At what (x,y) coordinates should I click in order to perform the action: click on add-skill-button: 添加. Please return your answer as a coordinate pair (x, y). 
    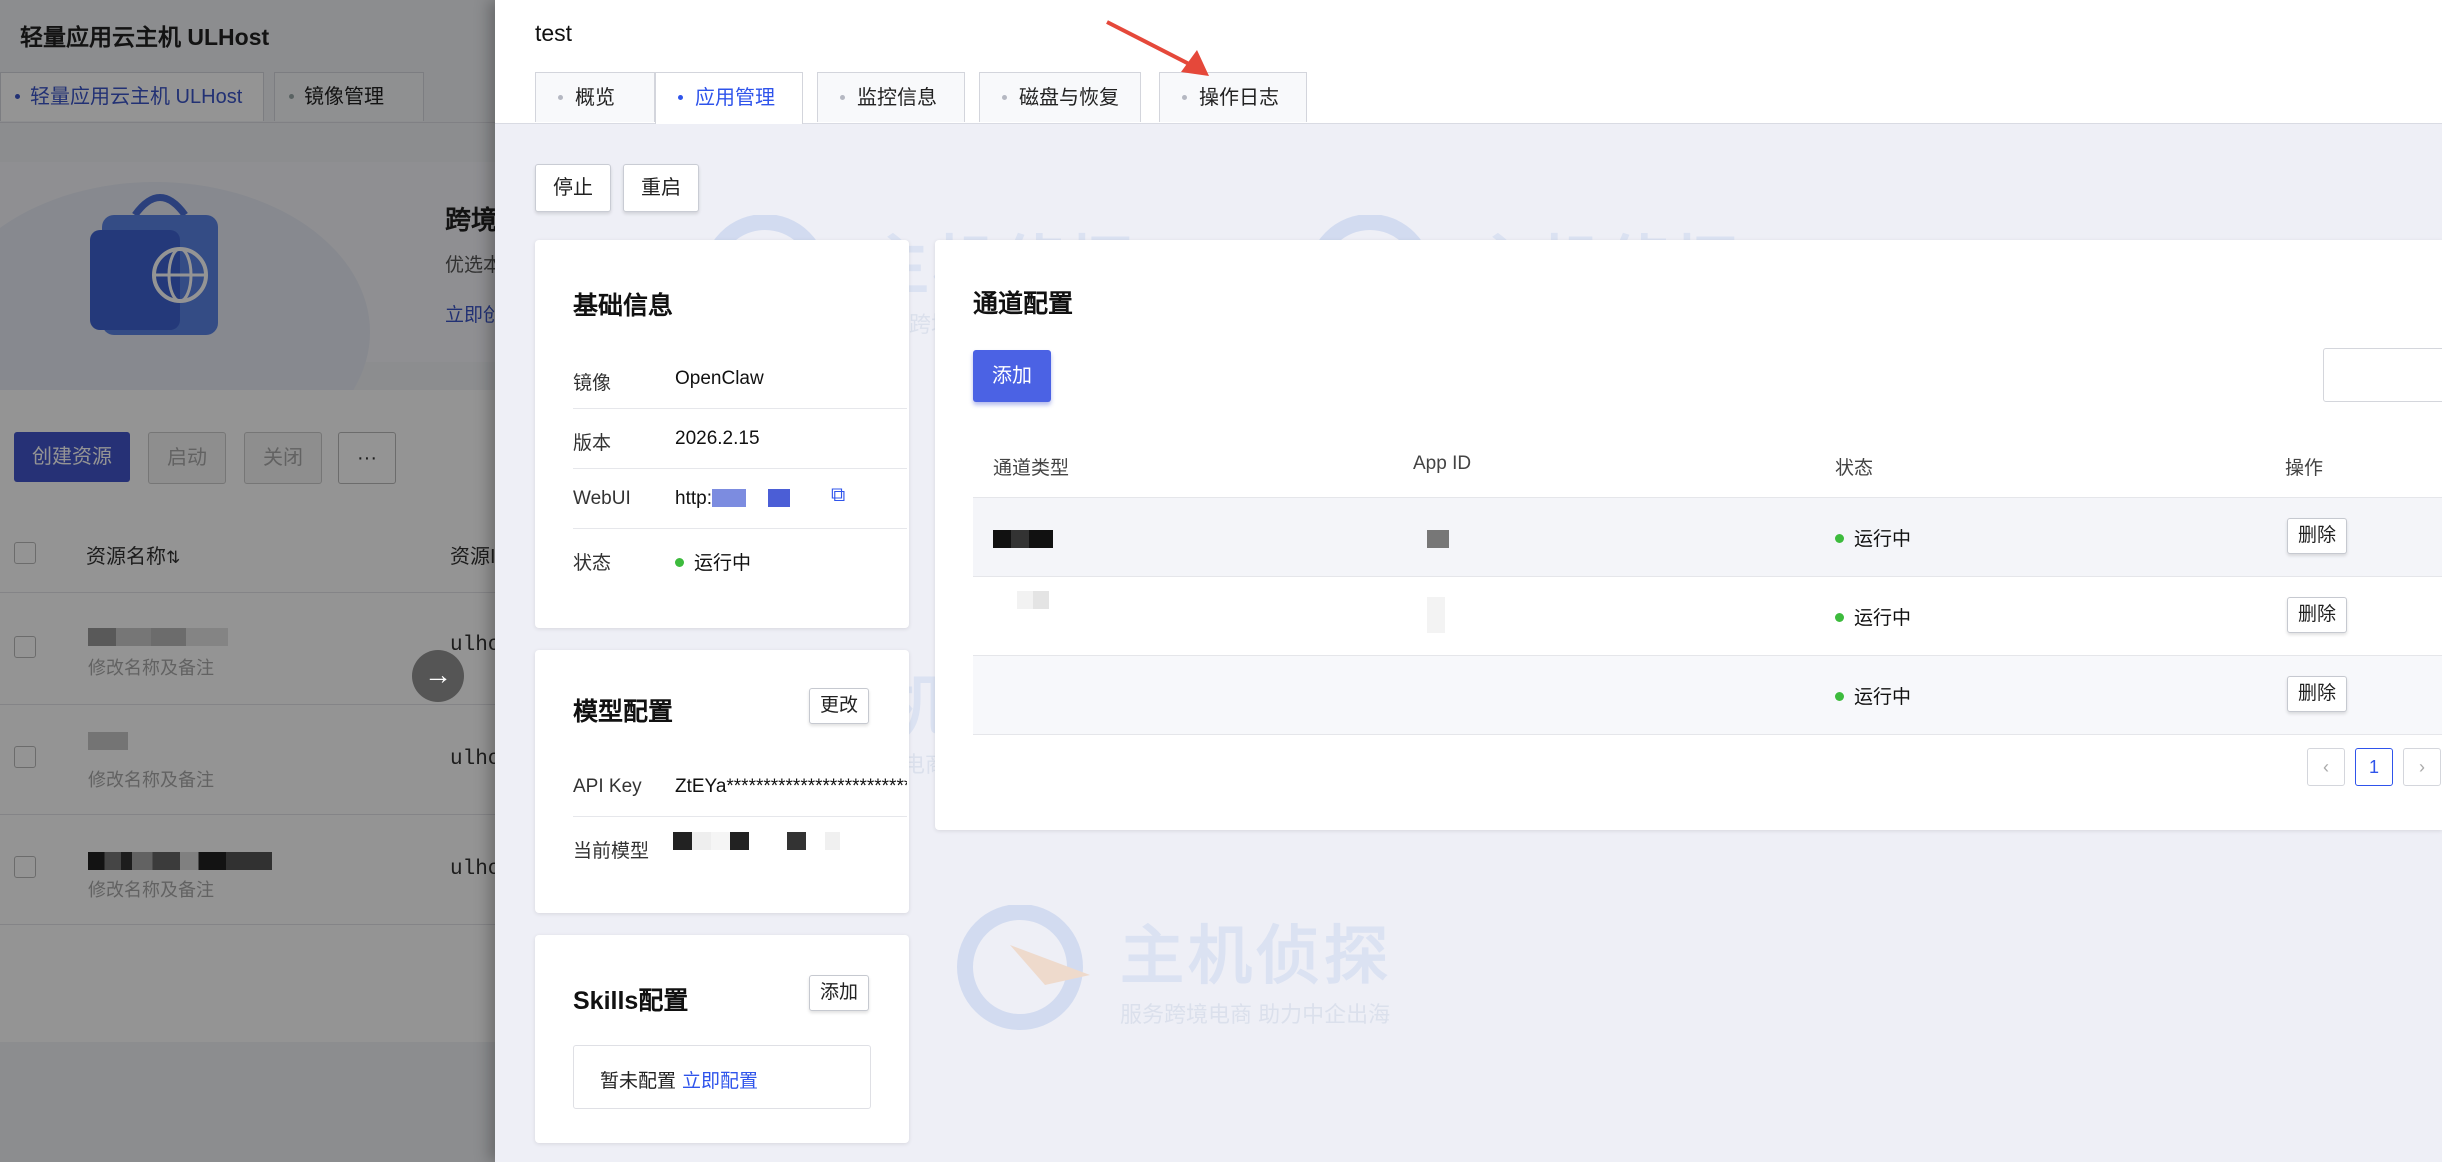
    Looking at the image, I should click on (839, 993).